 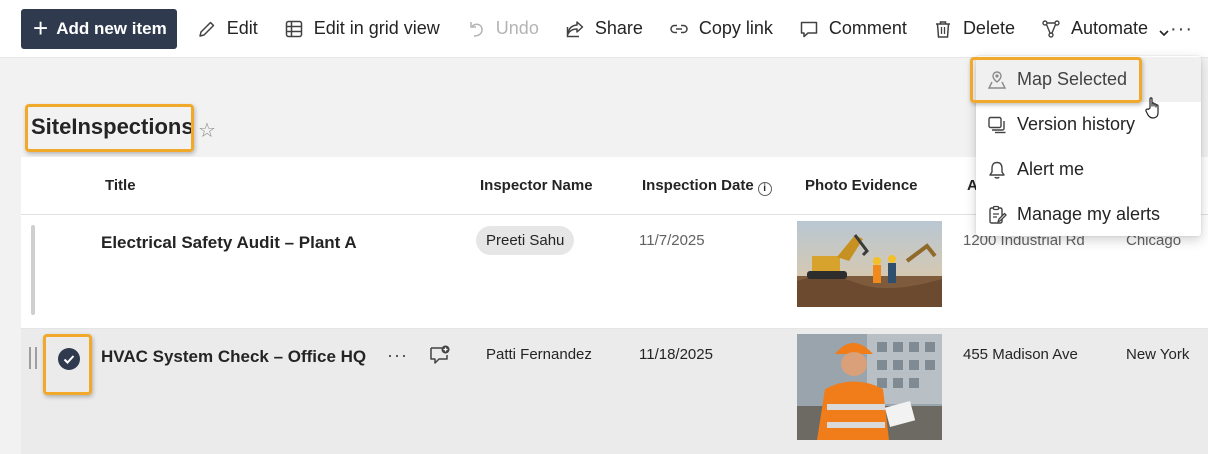 I want to click on menu-item-label: Manage my alerts, so click(x=1089, y=214).